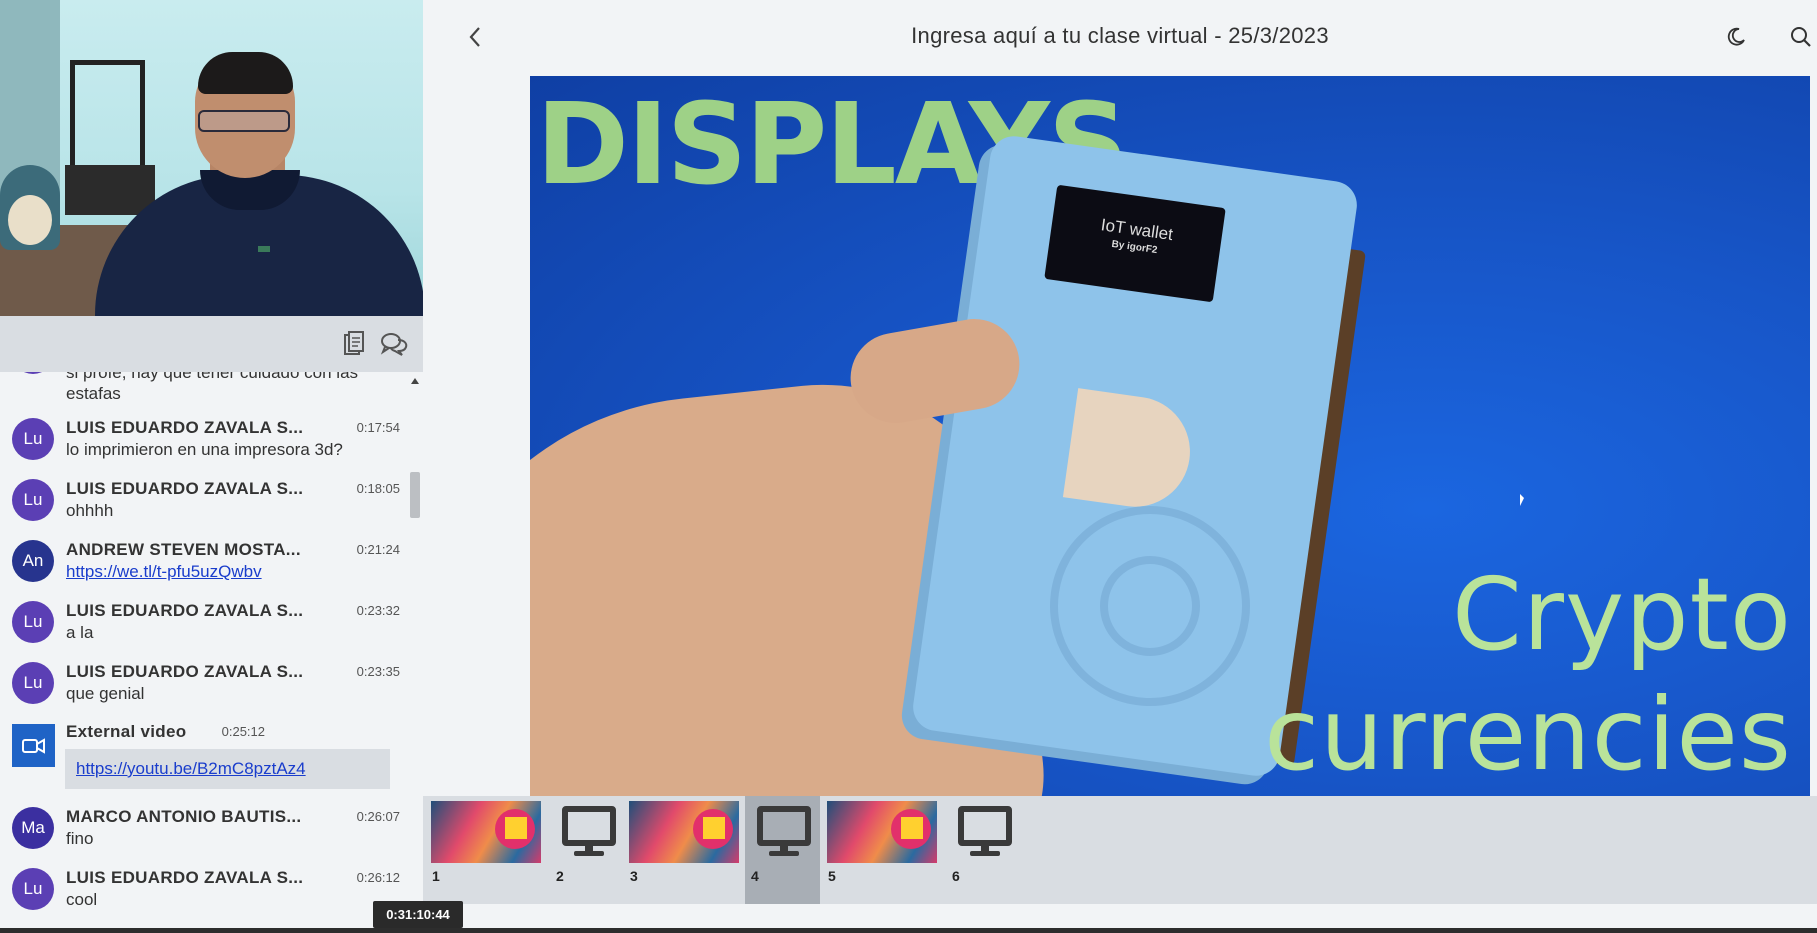 The image size is (1817, 933). What do you see at coordinates (378, 488) in the screenshot?
I see `message-time: 0:18:05` at bounding box center [378, 488].